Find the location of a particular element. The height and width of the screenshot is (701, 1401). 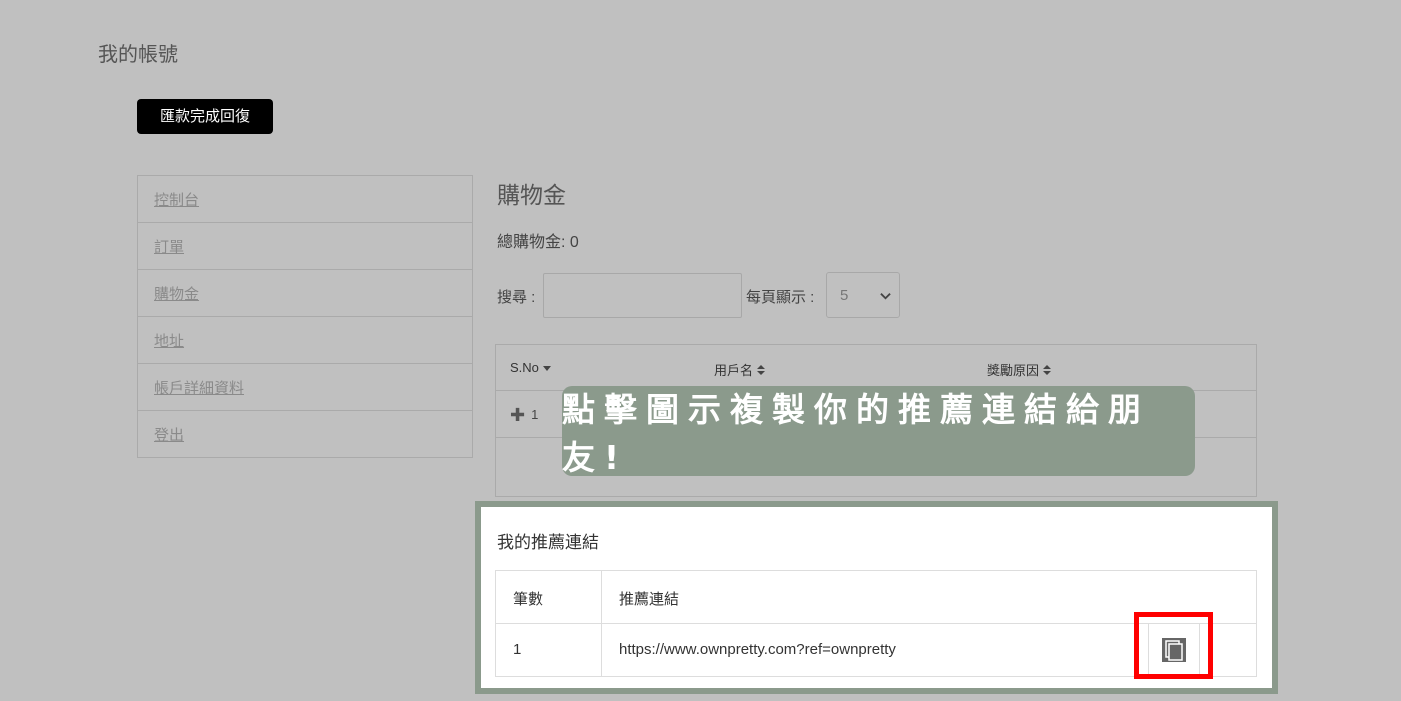

sidebar-item-label: 地址 is located at coordinates (169, 340).